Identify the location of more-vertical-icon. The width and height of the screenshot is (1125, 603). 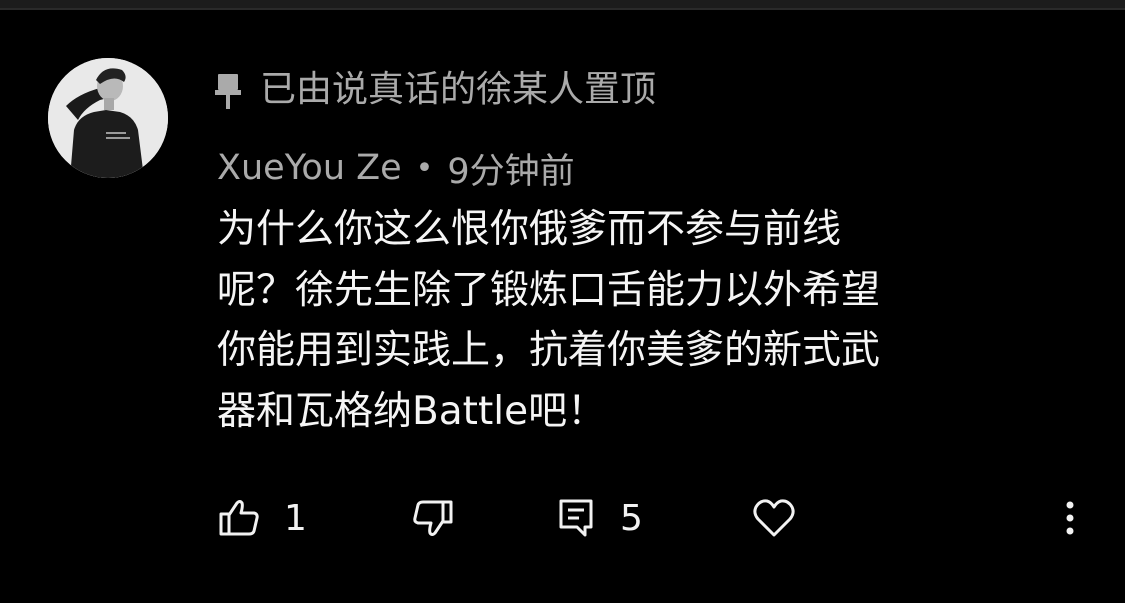
(1070, 518).